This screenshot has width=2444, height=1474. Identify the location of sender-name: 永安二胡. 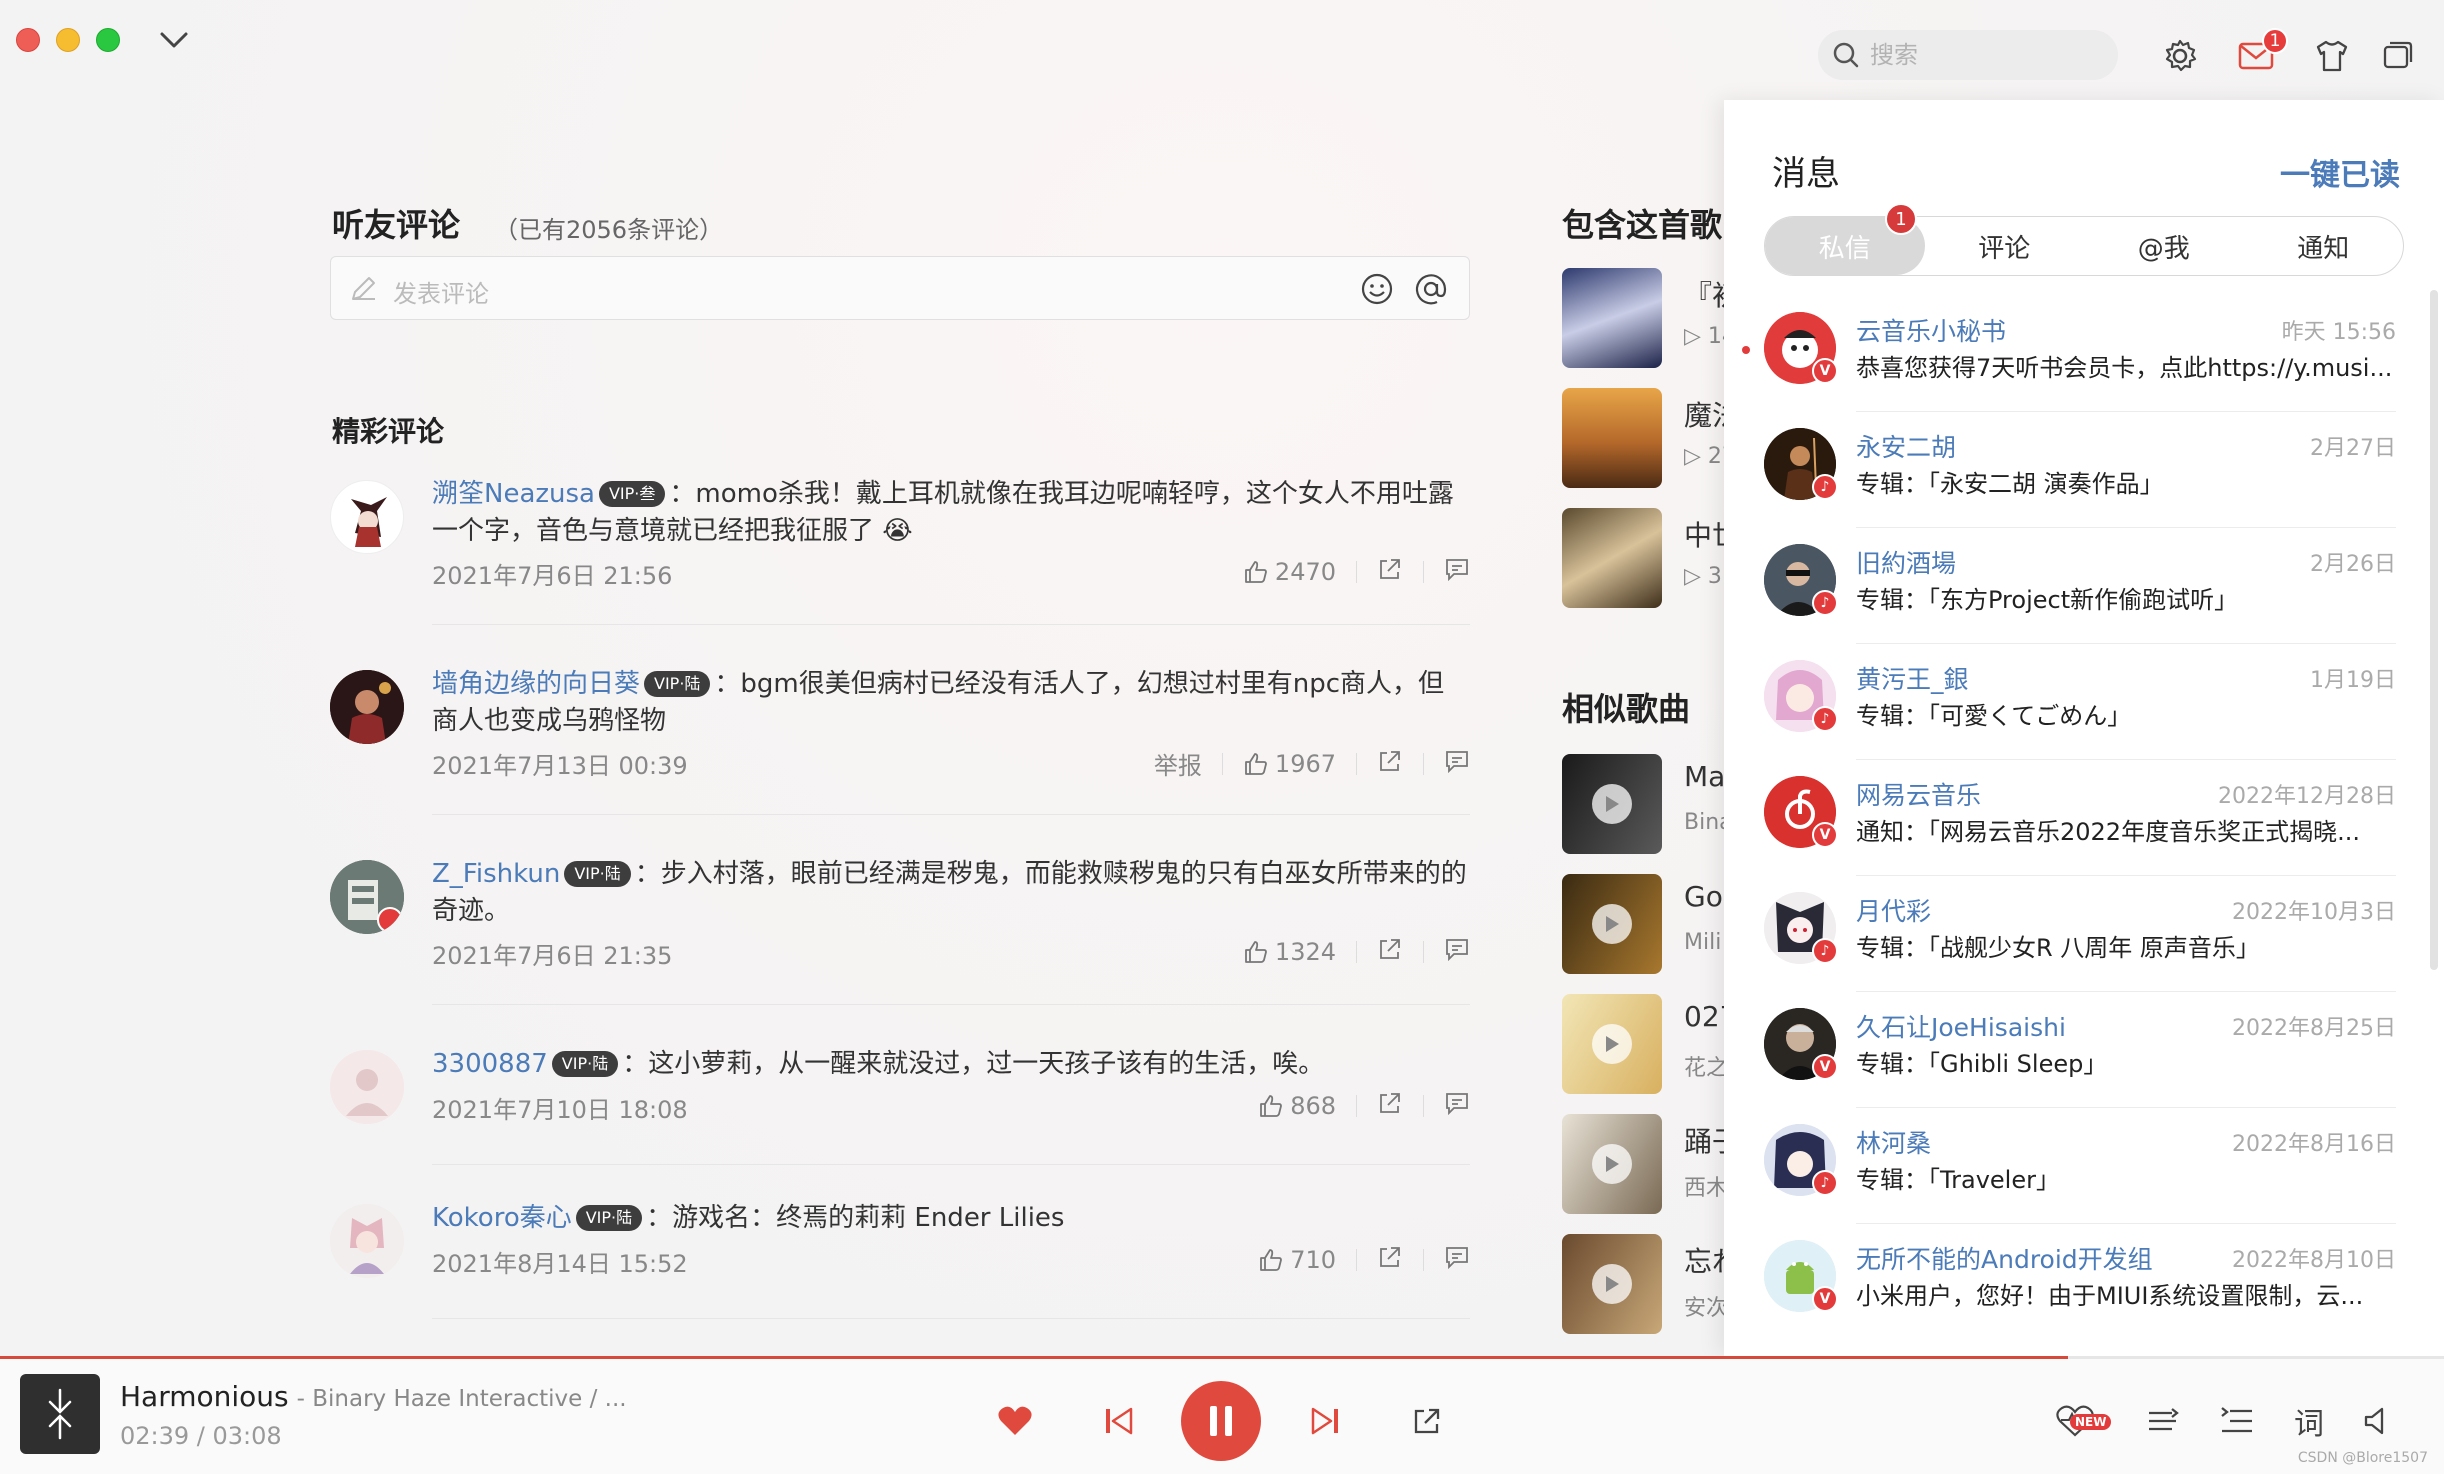
(1906, 447).